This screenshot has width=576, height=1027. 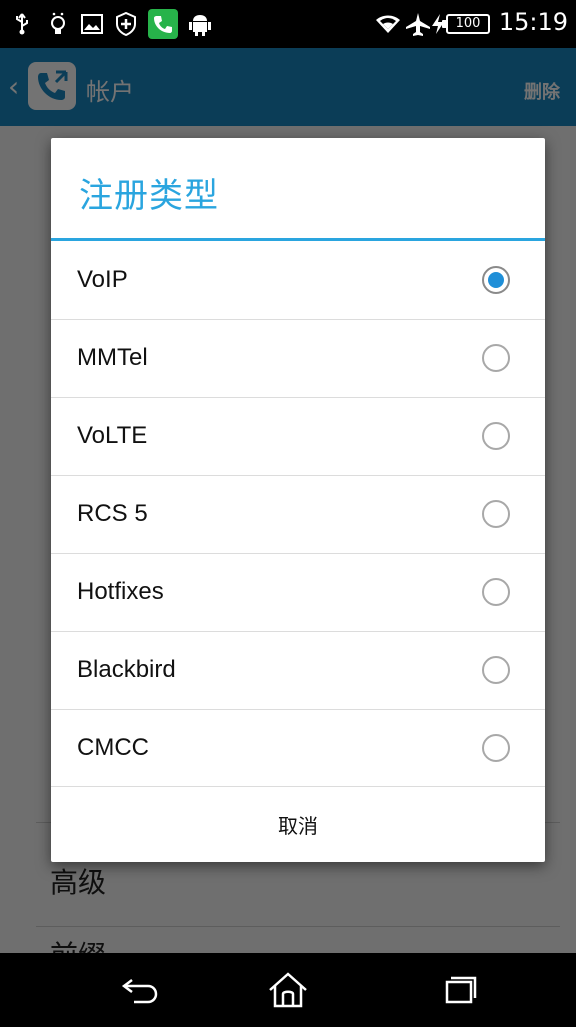 What do you see at coordinates (466, 24) in the screenshot?
I see `battery-indicator: 100` at bounding box center [466, 24].